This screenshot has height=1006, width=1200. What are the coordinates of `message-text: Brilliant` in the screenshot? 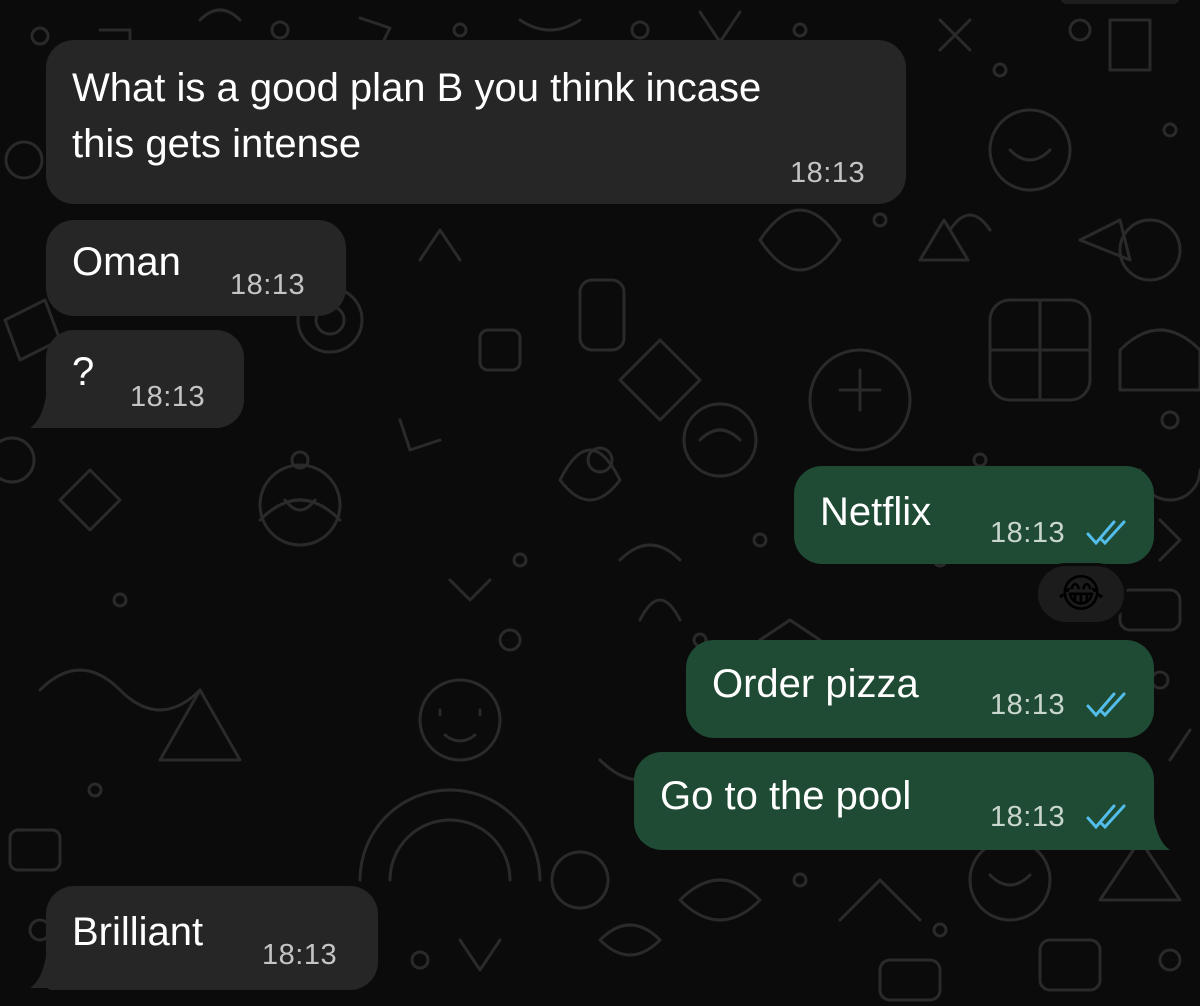 It's located at (138, 932).